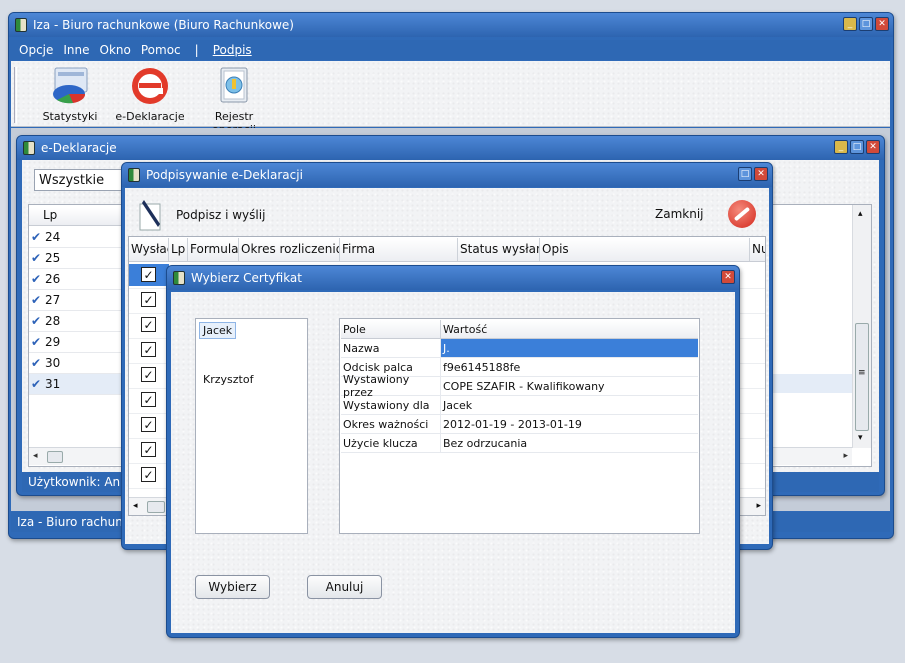  What do you see at coordinates (76, 342) in the screenshot?
I see `declaration-row: ✔ 29` at bounding box center [76, 342].